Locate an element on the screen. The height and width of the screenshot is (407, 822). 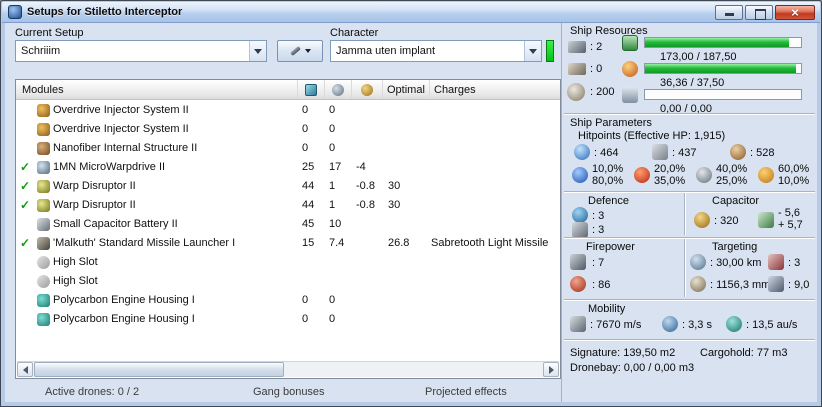
powergrid-usage-value: 36,36 / 37,50 is located at coordinates (692, 83).